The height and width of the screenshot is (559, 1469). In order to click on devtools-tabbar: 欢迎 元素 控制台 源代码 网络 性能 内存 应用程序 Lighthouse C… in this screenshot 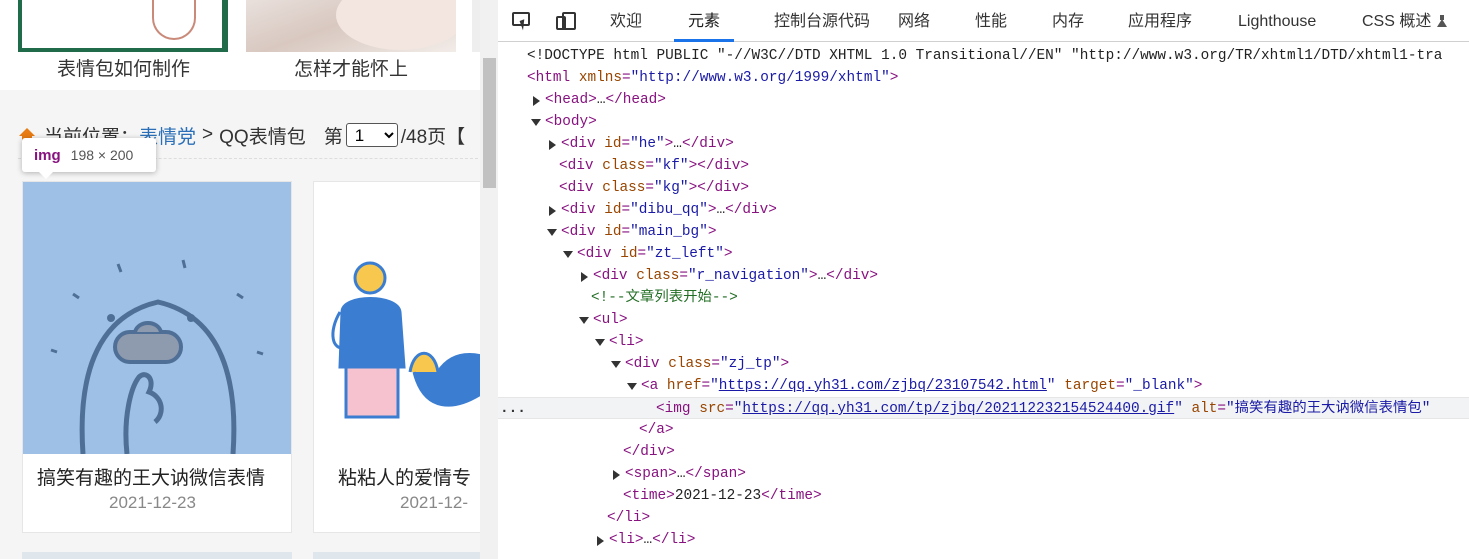, I will do `click(983, 21)`.